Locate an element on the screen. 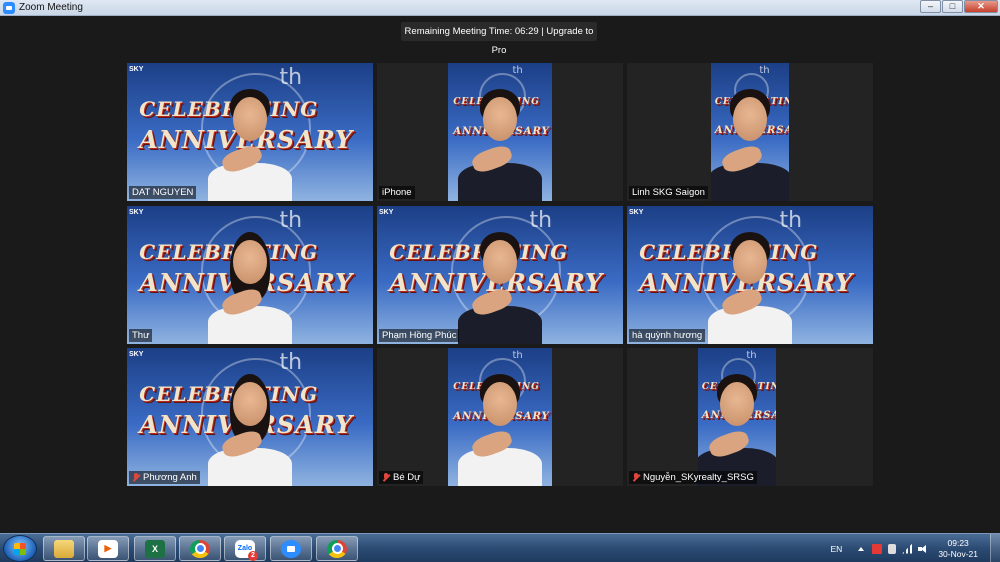  participant-tile: thCELEBRATINGANNIVERSARY Linh SKG Saigon is located at coordinates (750, 132).